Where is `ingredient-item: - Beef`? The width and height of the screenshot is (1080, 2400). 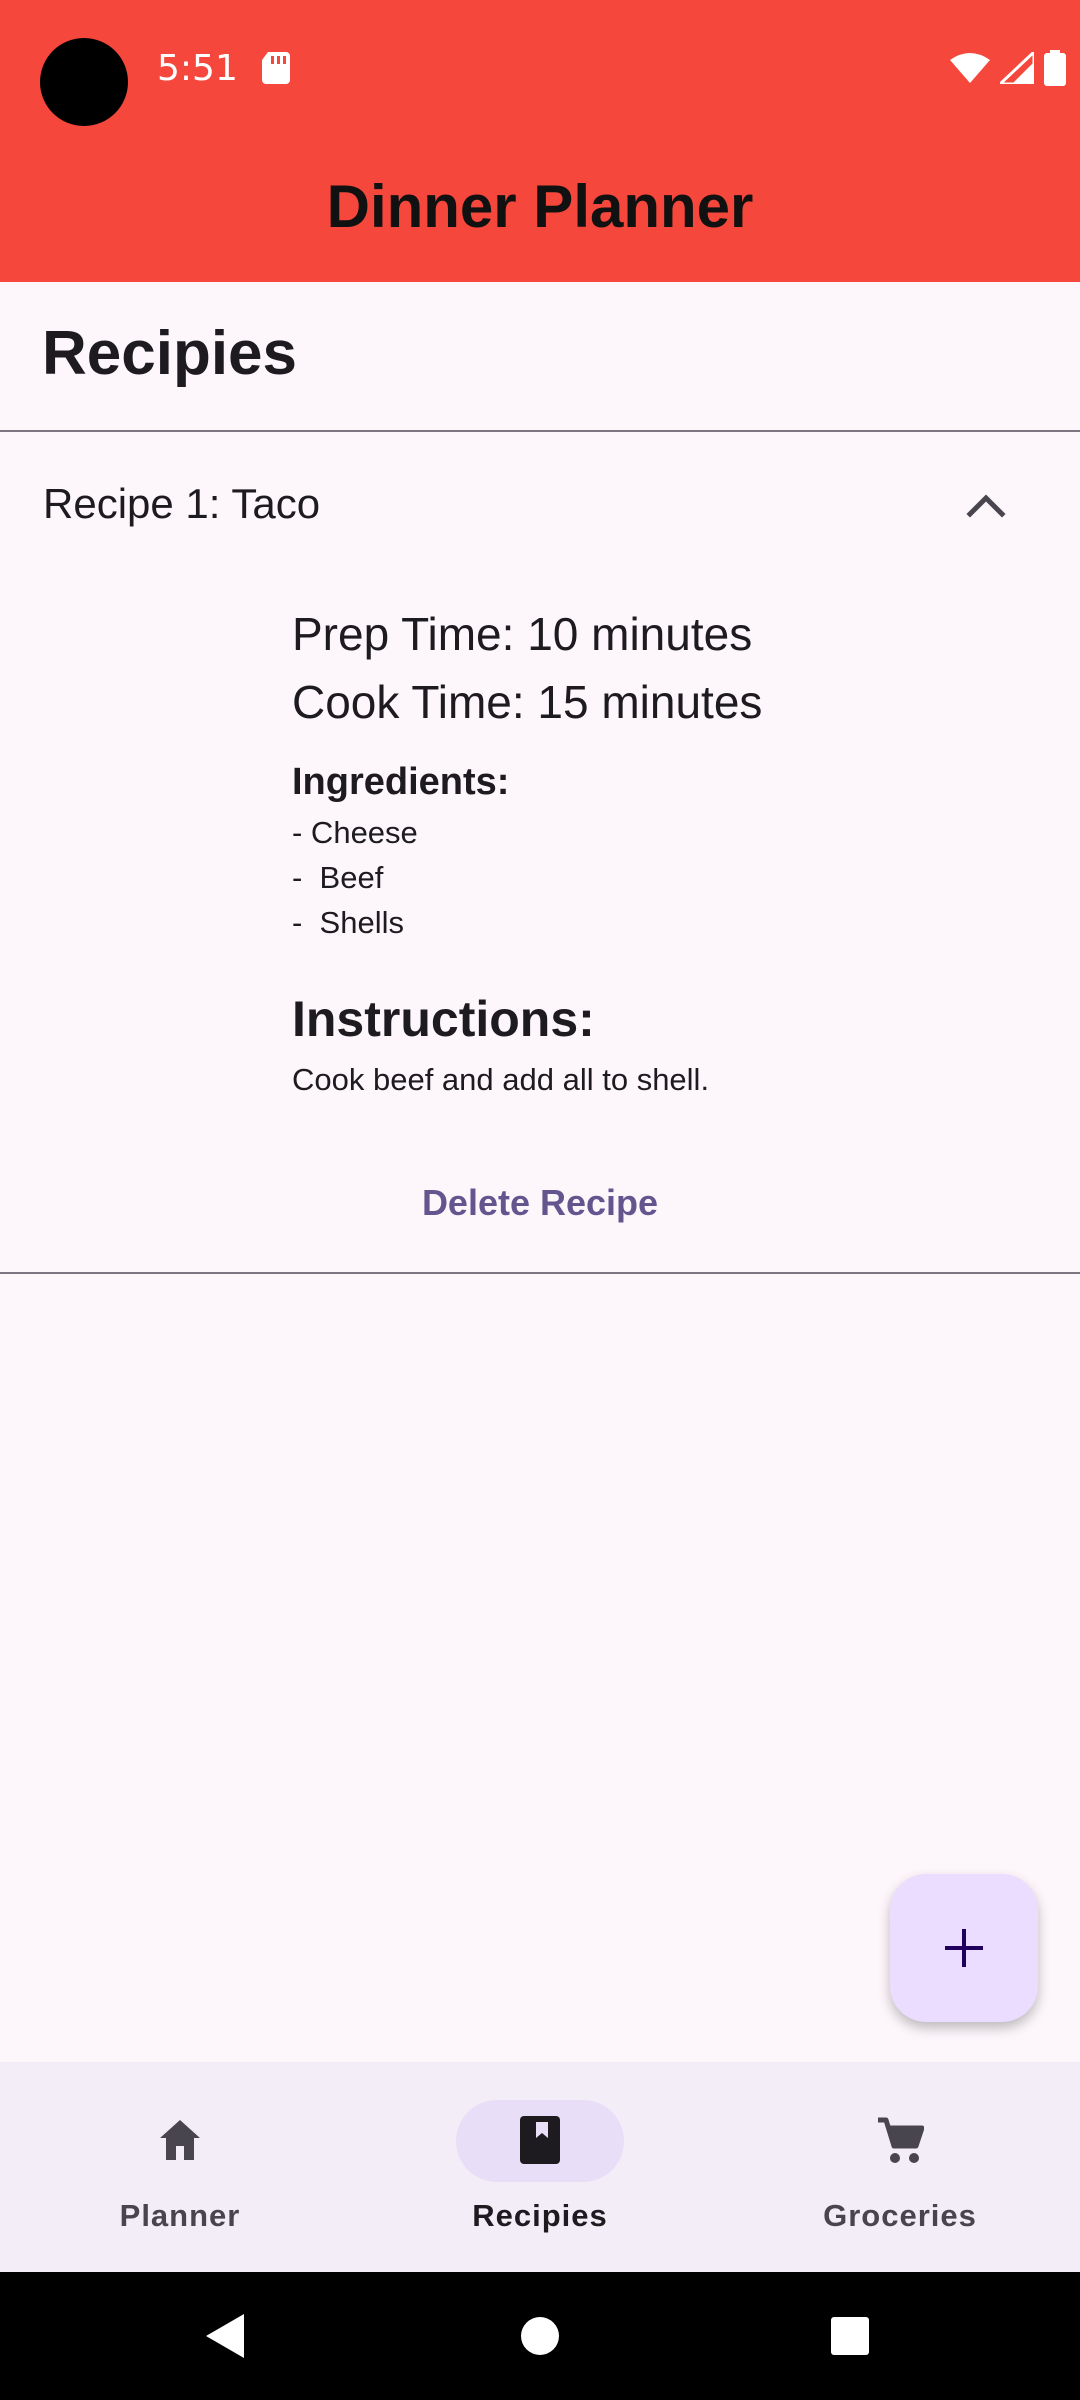 ingredient-item: - Beef is located at coordinates (338, 877).